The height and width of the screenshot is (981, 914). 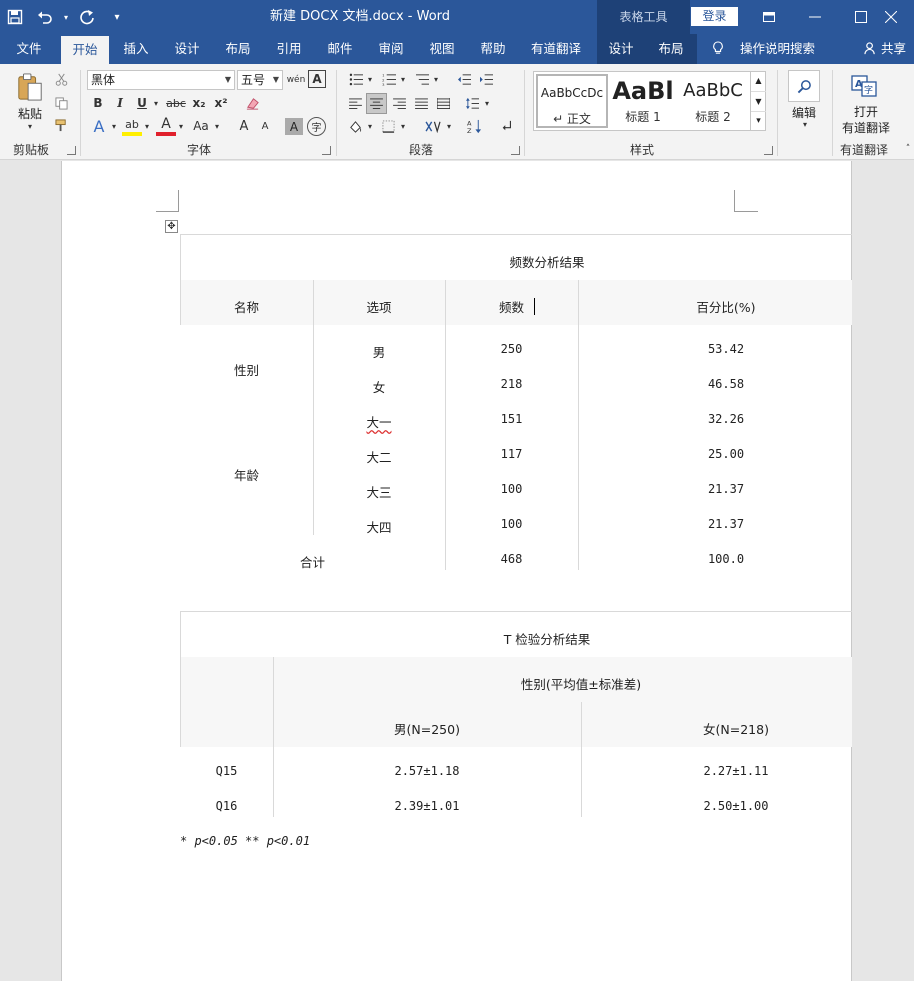 What do you see at coordinates (866, 120) in the screenshot?
I see `youdao-open-label: 打开 有道翻译` at bounding box center [866, 120].